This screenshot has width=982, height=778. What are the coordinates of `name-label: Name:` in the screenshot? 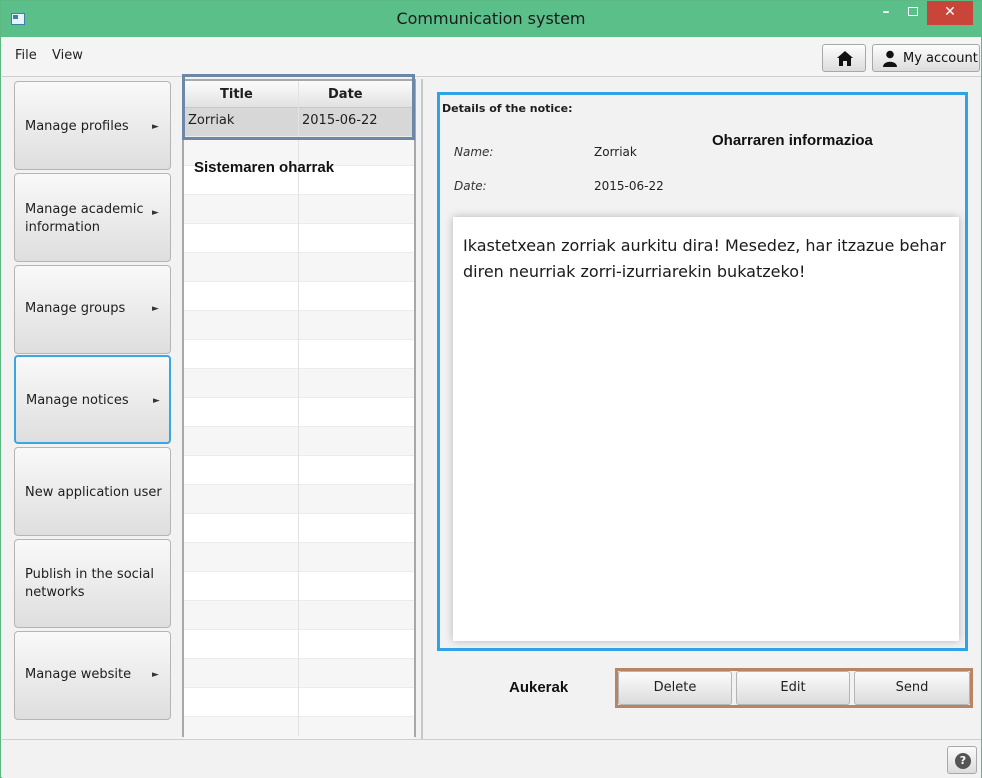 It's located at (474, 152).